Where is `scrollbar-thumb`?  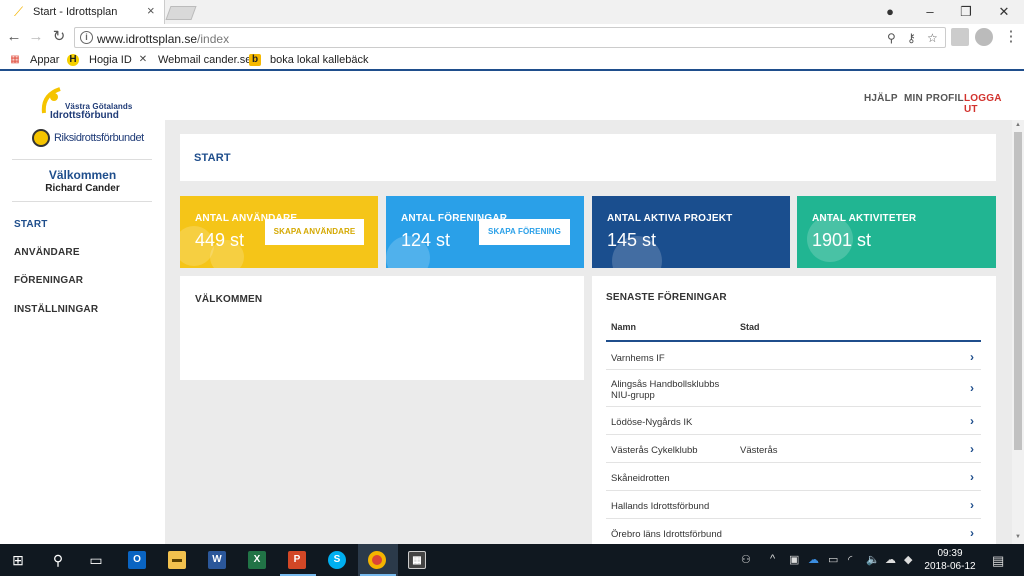 scrollbar-thumb is located at coordinates (1018, 291).